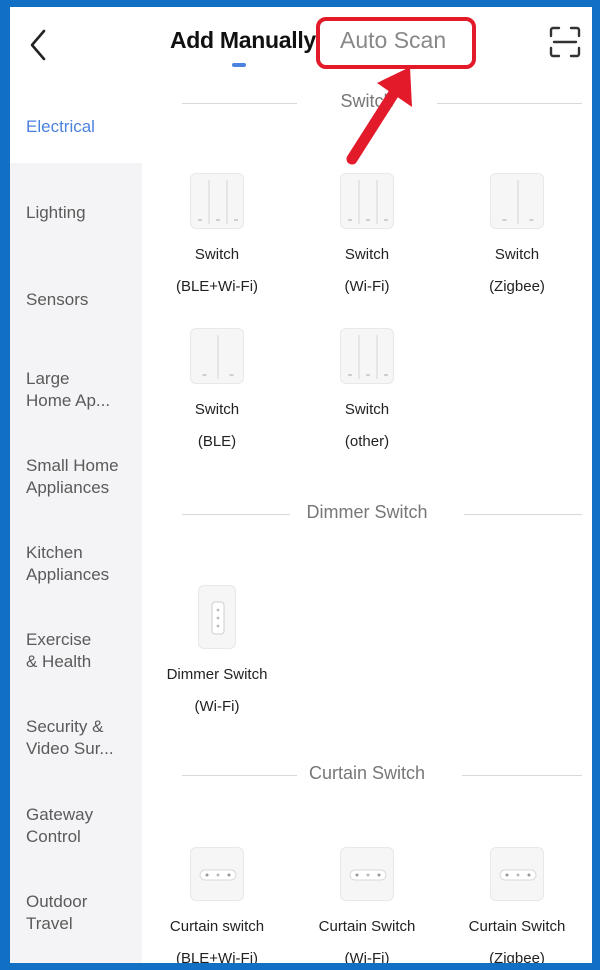 This screenshot has height=970, width=600. What do you see at coordinates (217, 926) in the screenshot?
I see `device-name: Curtain switch` at bounding box center [217, 926].